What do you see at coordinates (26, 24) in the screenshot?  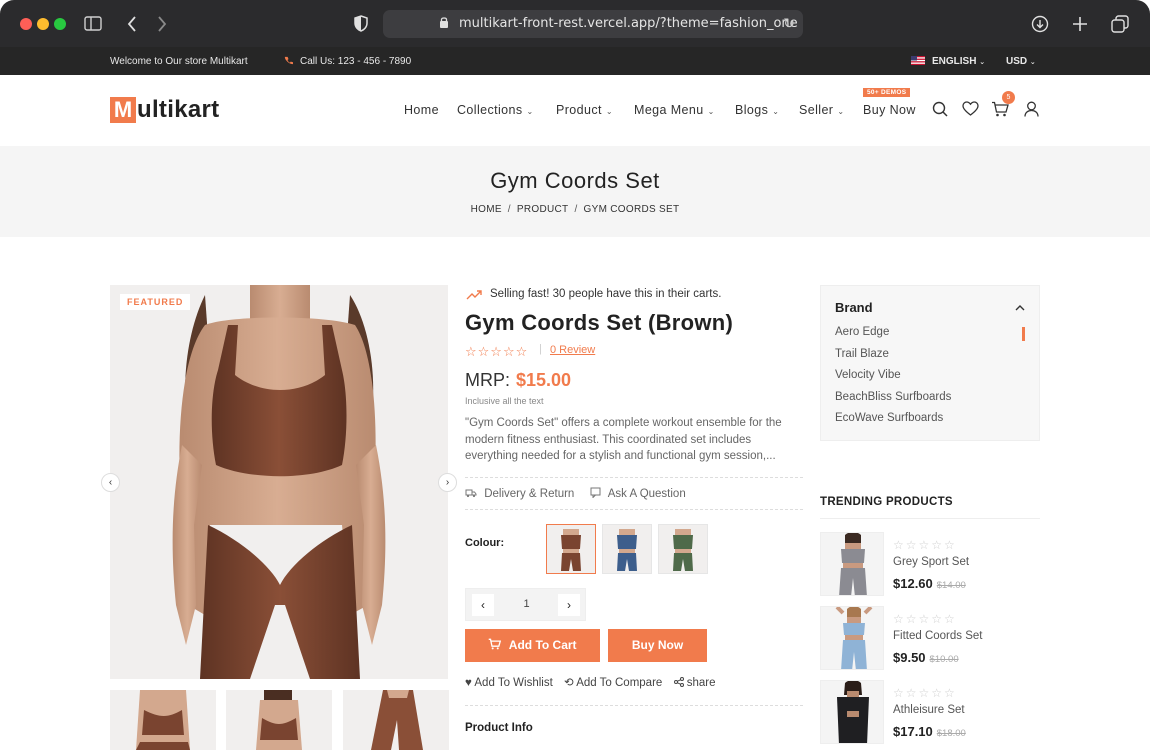 I see `close-window-button` at bounding box center [26, 24].